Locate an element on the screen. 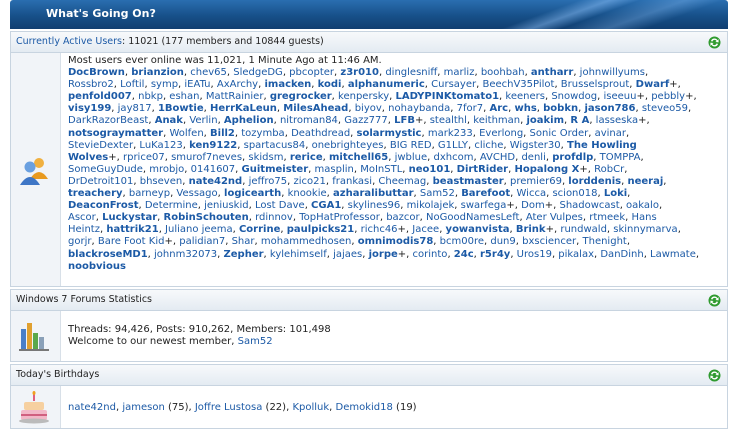  member-link: rtmeek is located at coordinates (607, 217).